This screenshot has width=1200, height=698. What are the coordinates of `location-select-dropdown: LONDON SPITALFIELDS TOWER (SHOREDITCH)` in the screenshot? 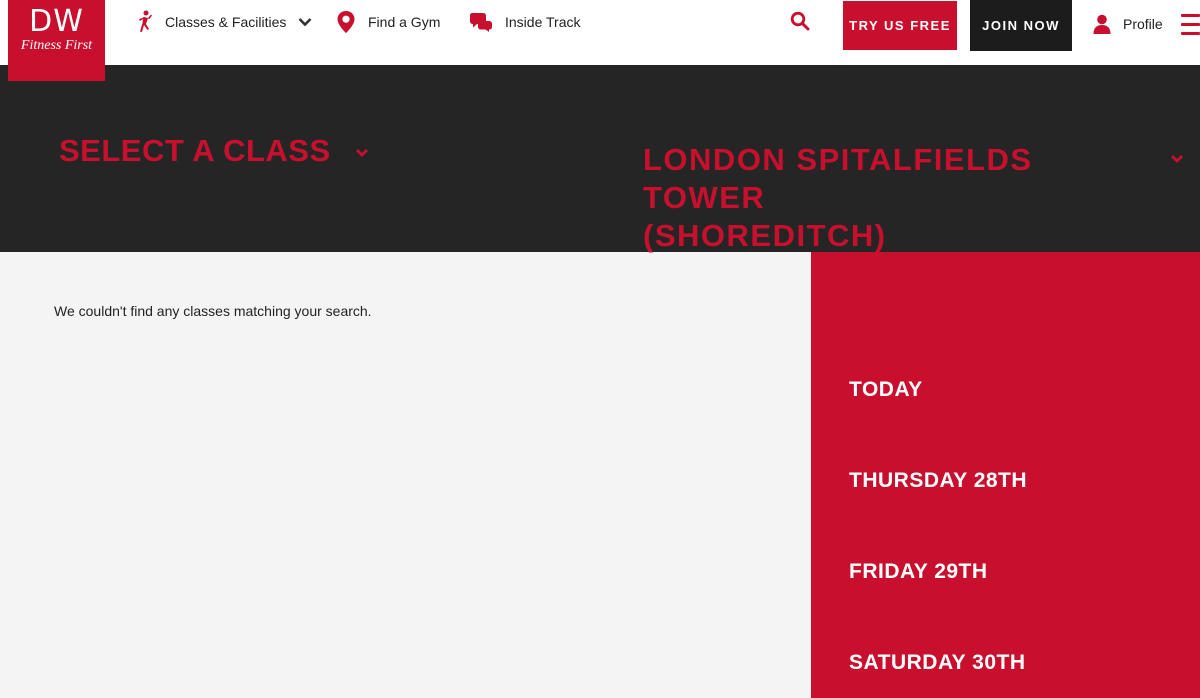 It's located at (893, 198).